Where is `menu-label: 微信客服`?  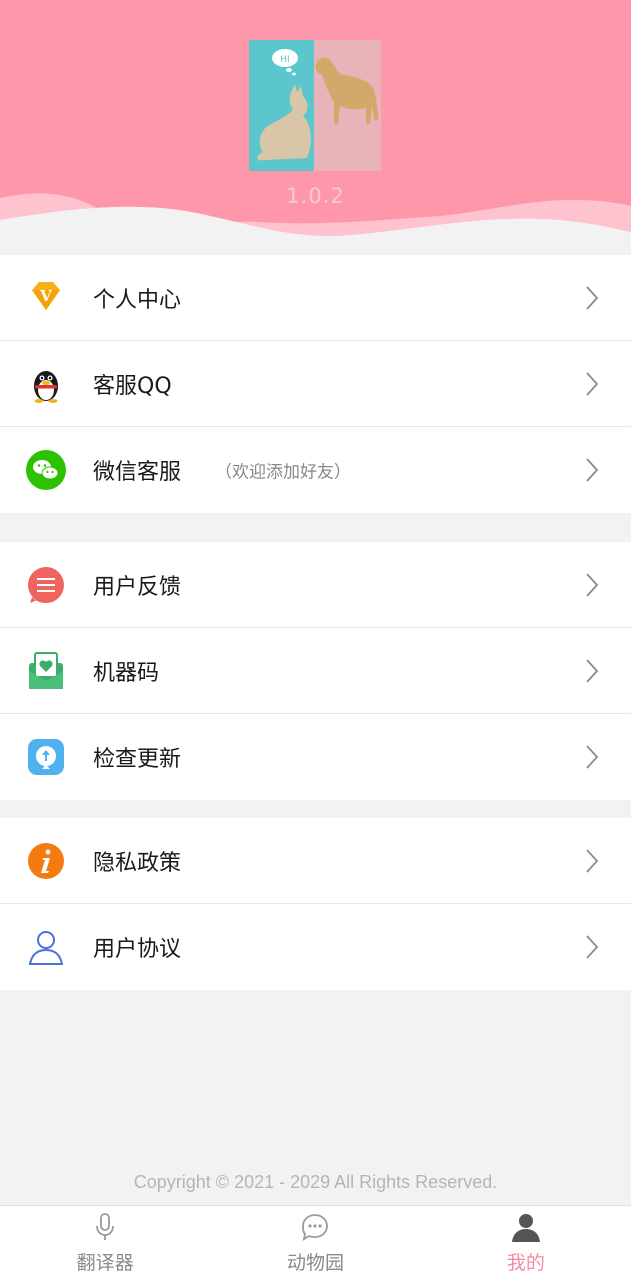 menu-label: 微信客服 is located at coordinates (137, 472).